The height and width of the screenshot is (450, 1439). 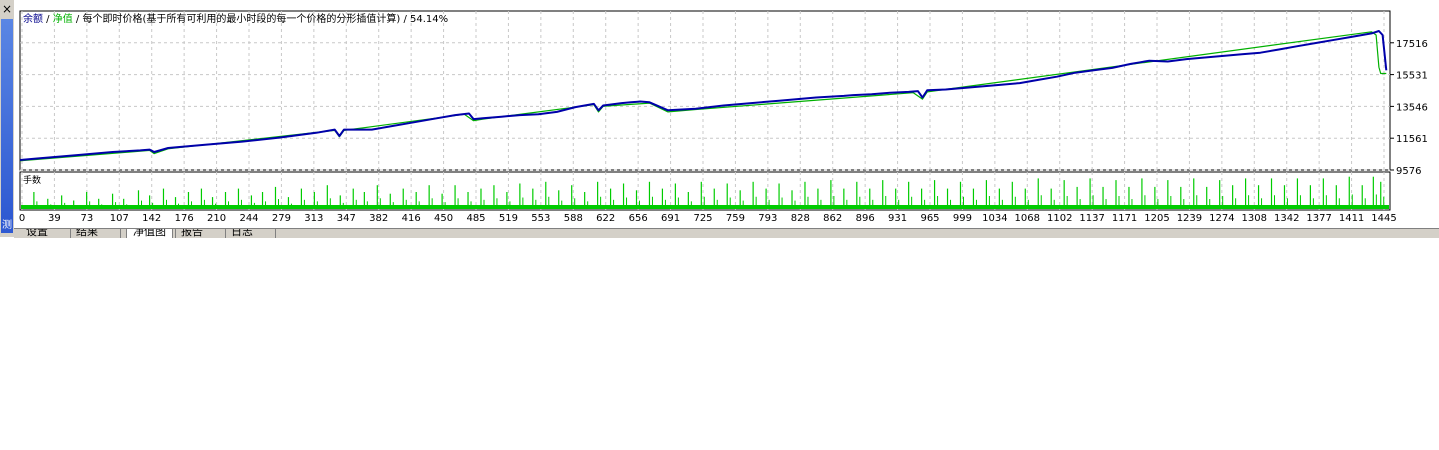 I want to click on x-tick-label: 793, so click(x=767, y=218).